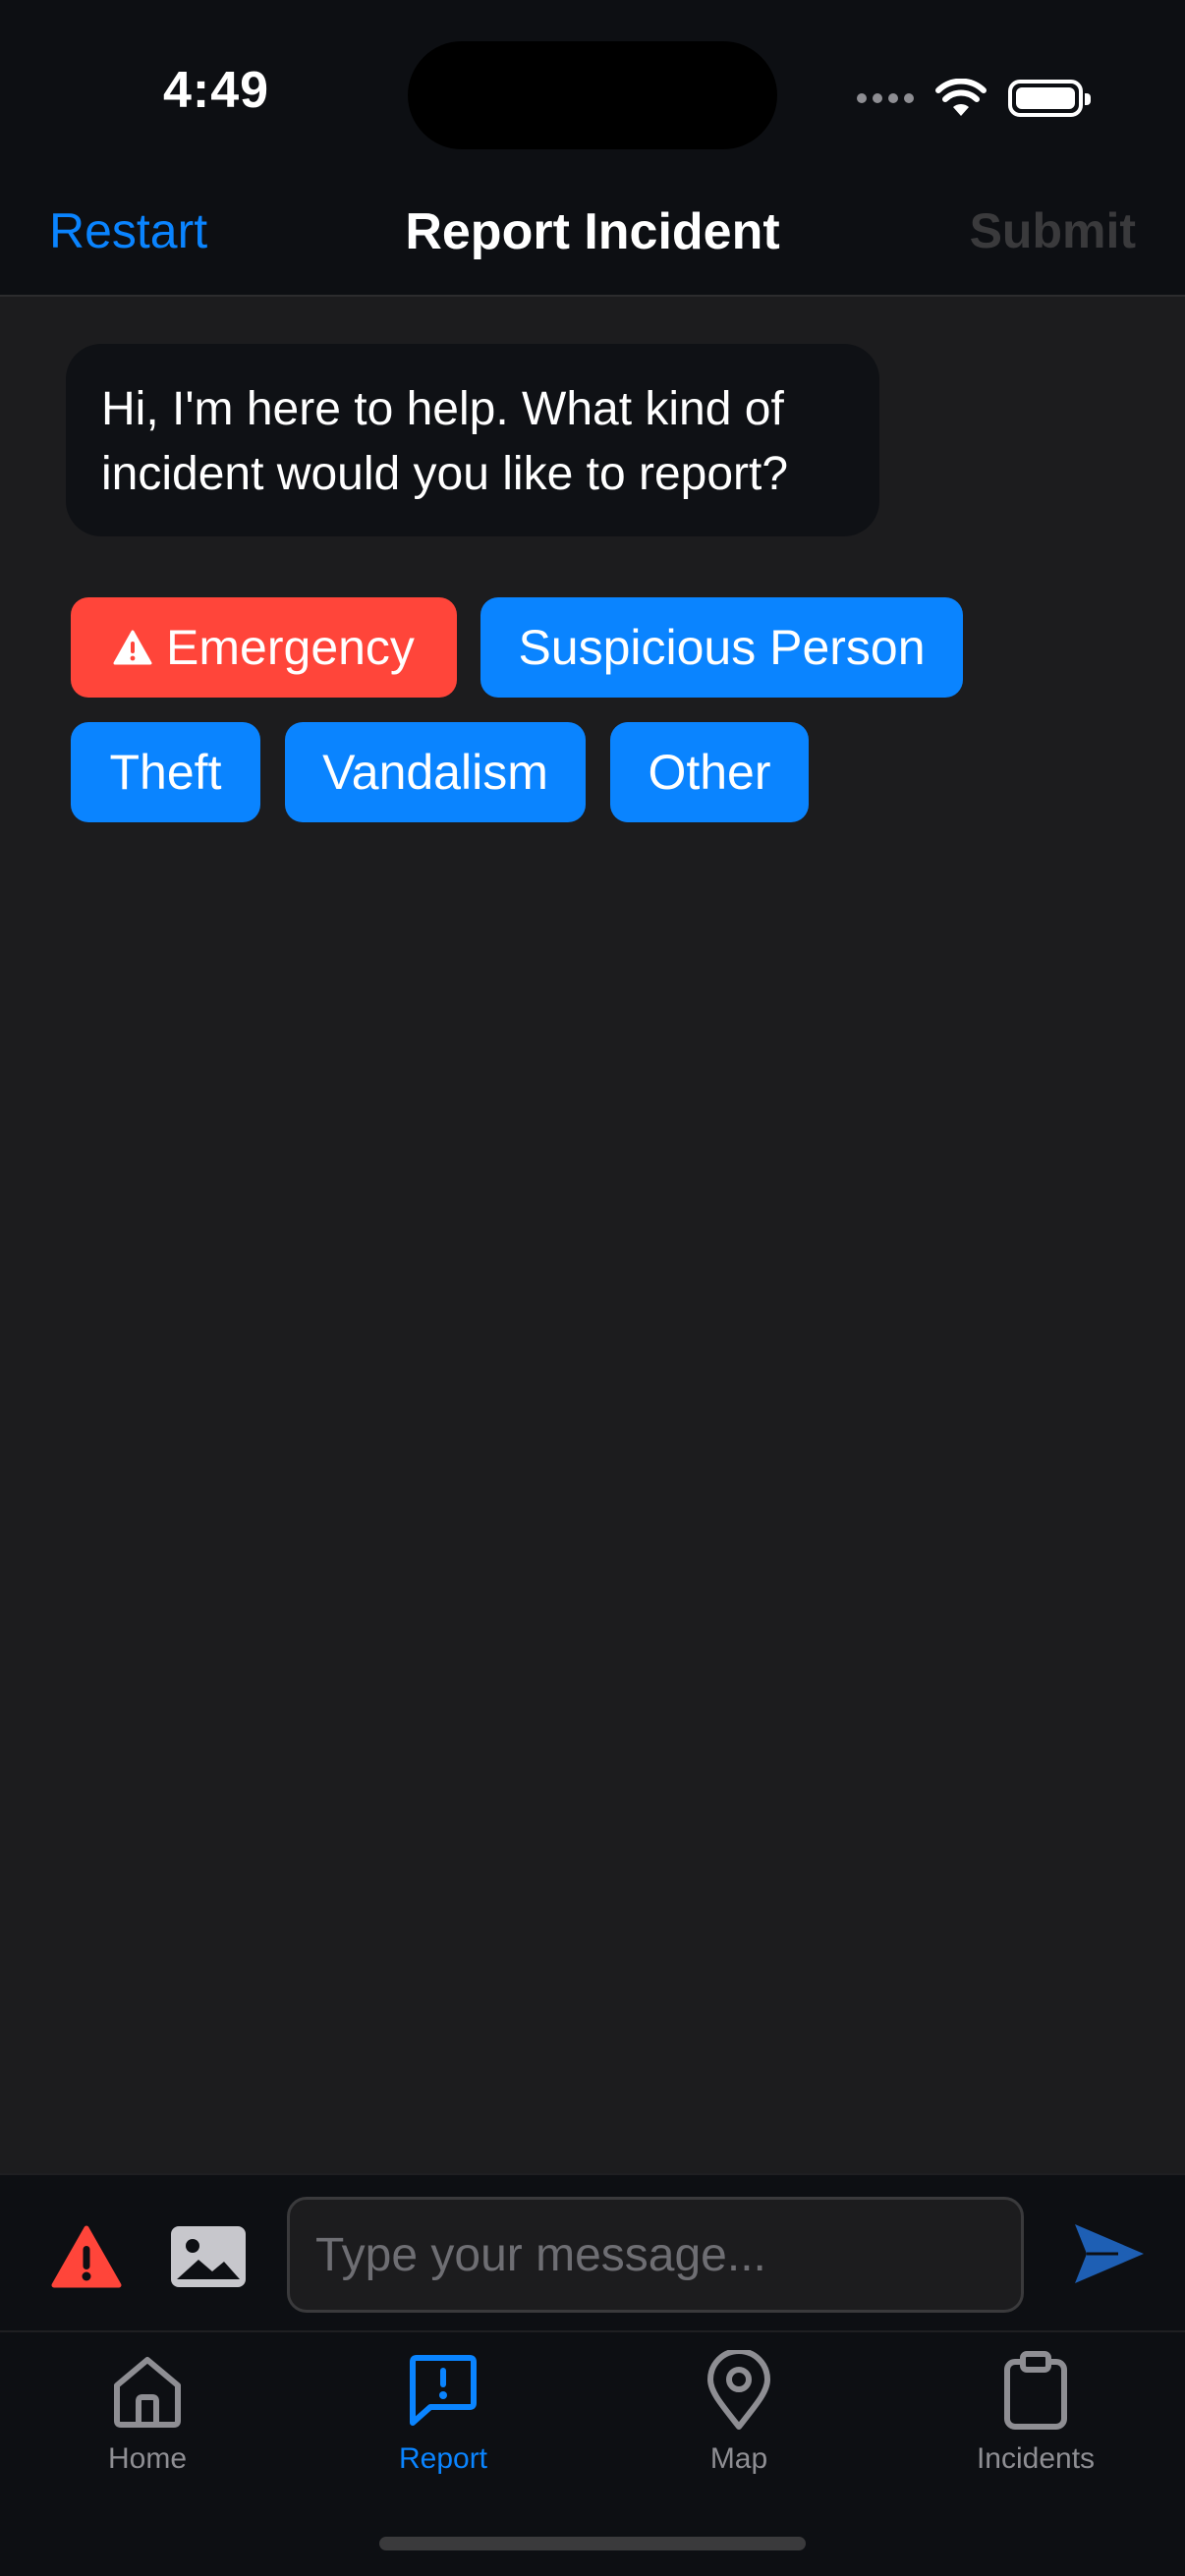 The image size is (1185, 2576). Describe the element at coordinates (739, 2458) in the screenshot. I see `tab-map-label: Map` at that location.